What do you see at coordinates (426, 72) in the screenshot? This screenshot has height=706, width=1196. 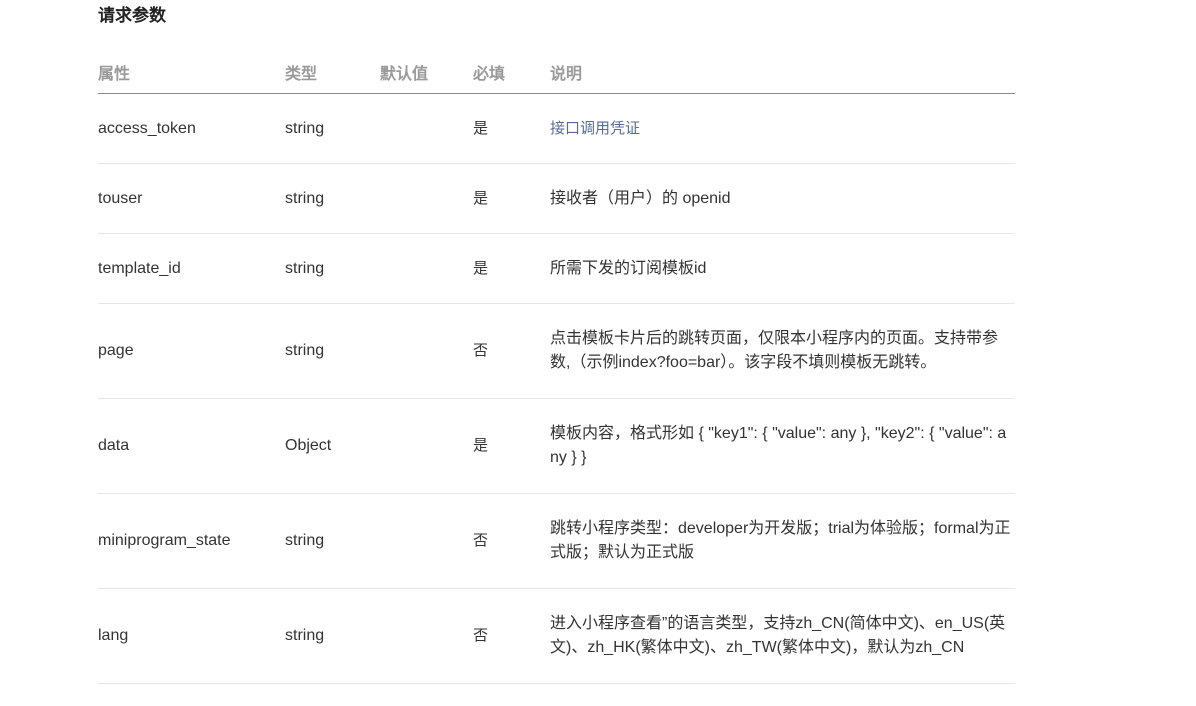 I see `header-default: 默认值` at bounding box center [426, 72].